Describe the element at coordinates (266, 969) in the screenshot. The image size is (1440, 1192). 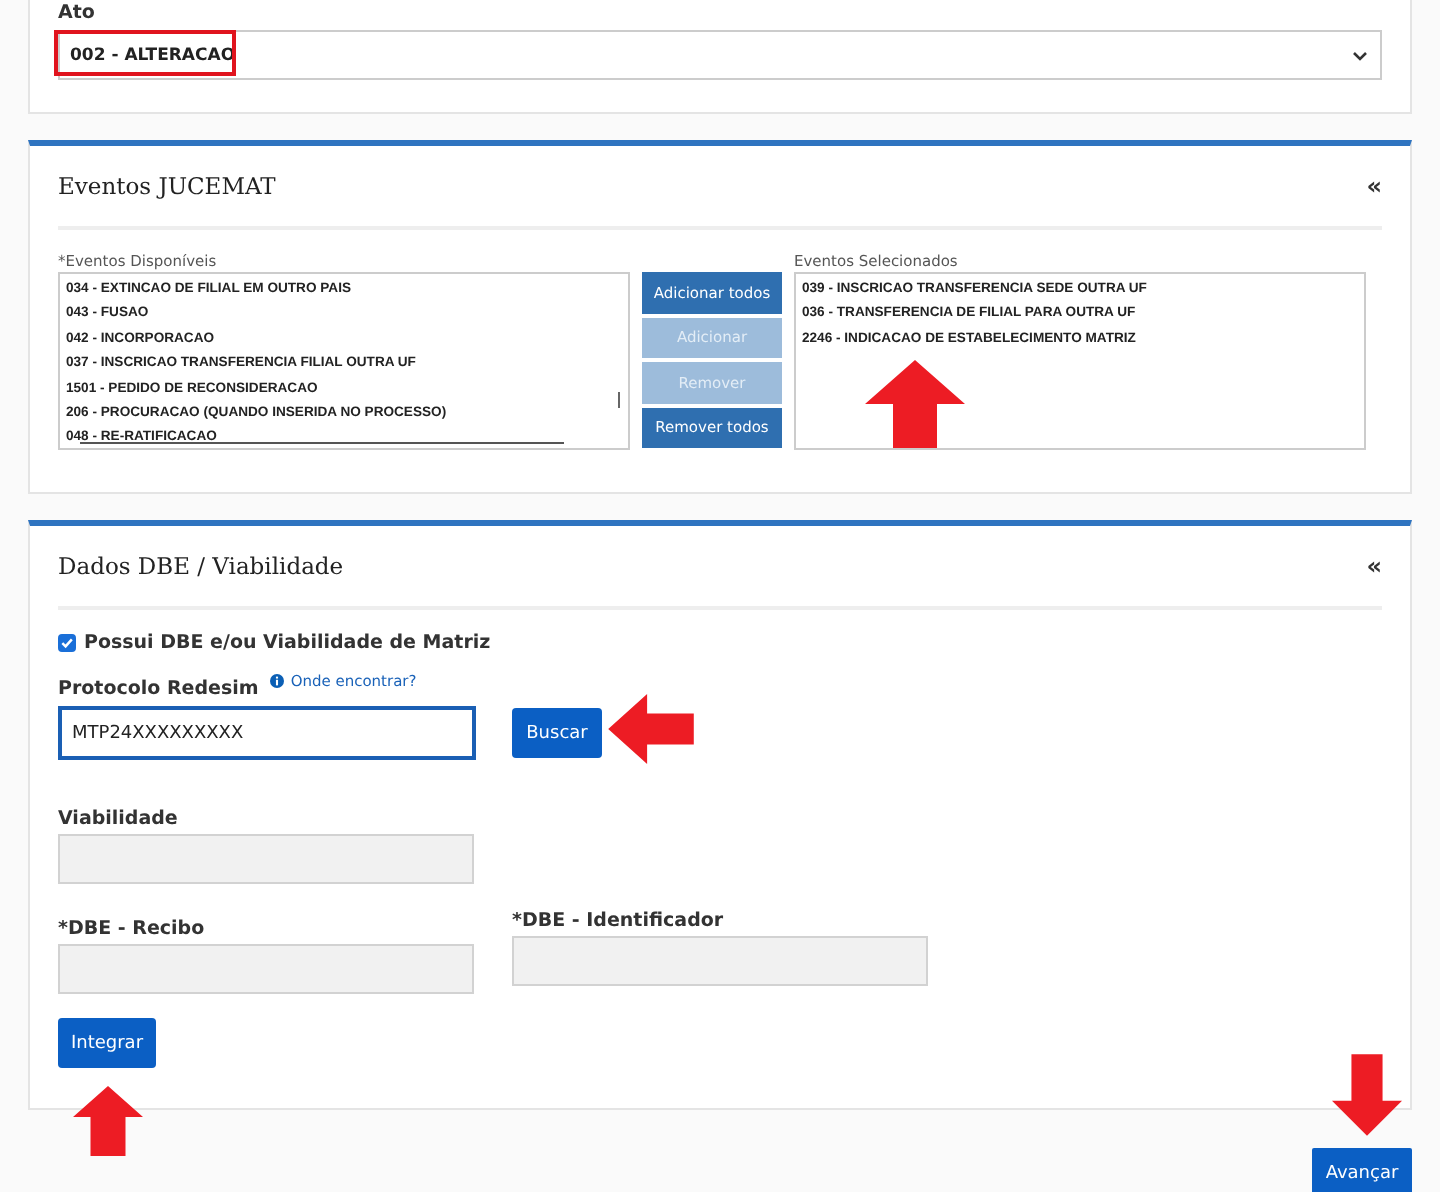
I see `recibo-field` at that location.